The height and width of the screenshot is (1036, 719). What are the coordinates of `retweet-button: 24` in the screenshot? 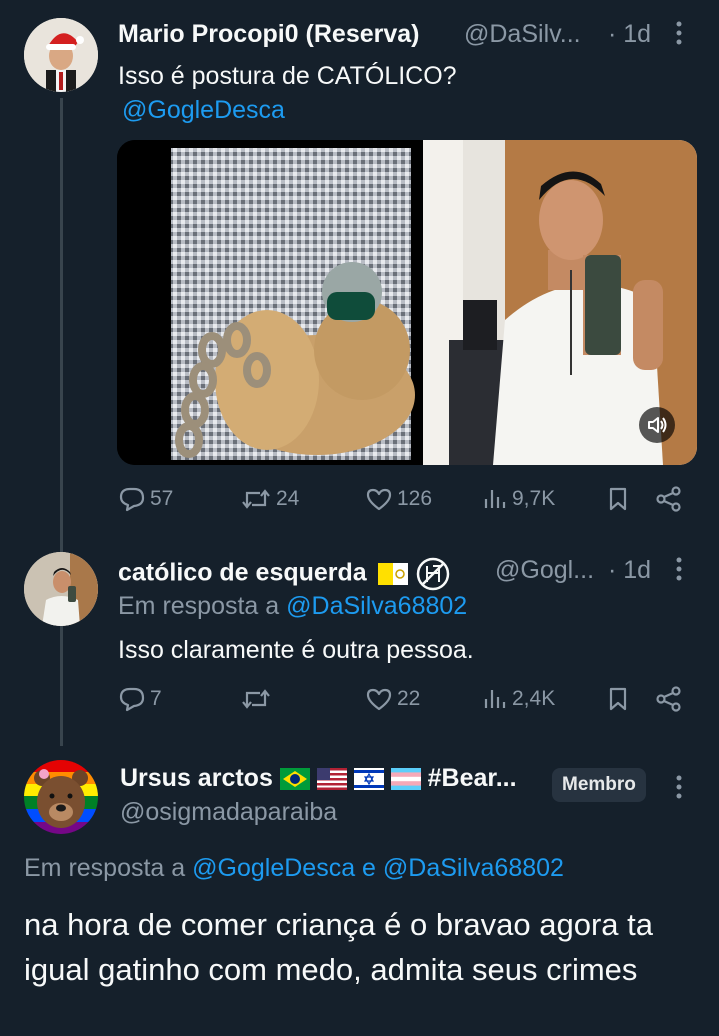 It's located at (269, 499).